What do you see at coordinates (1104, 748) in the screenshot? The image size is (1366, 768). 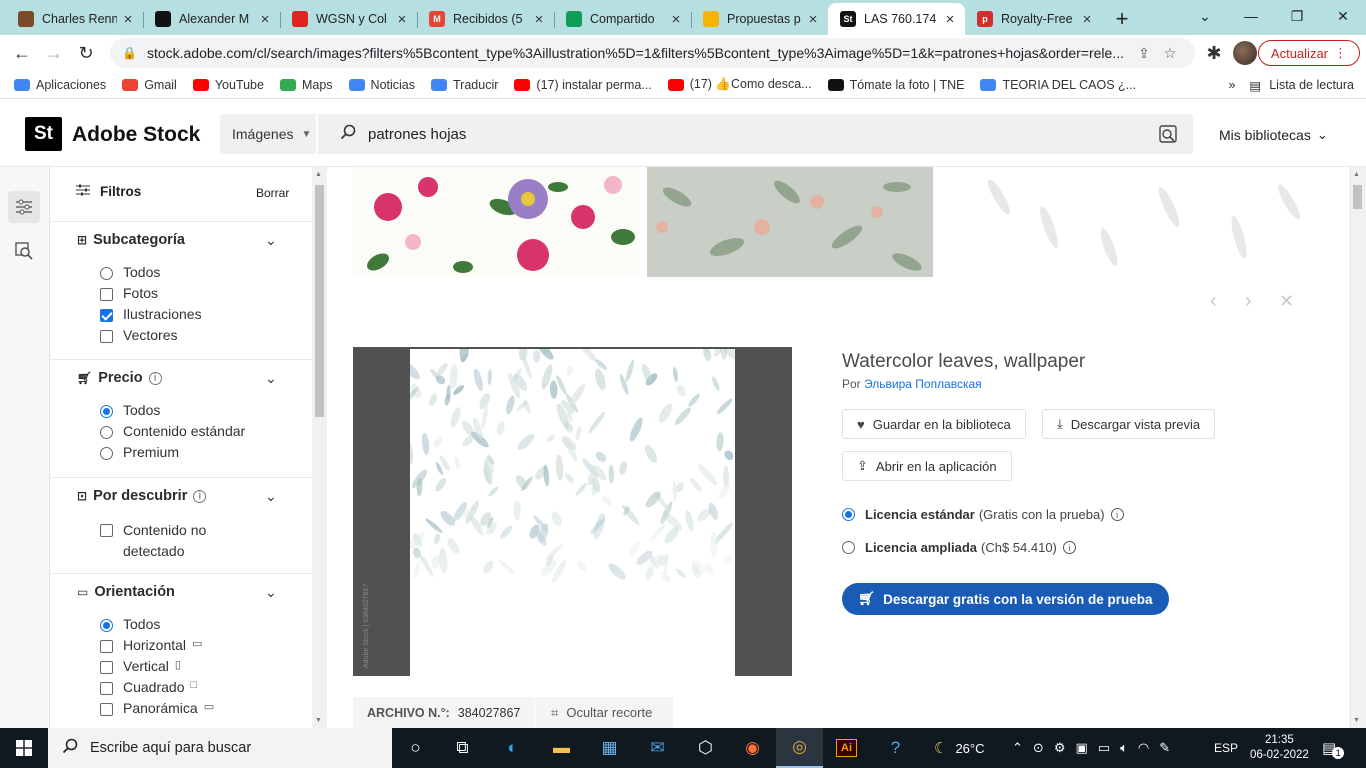 I see `battery-icon: ▭` at bounding box center [1104, 748].